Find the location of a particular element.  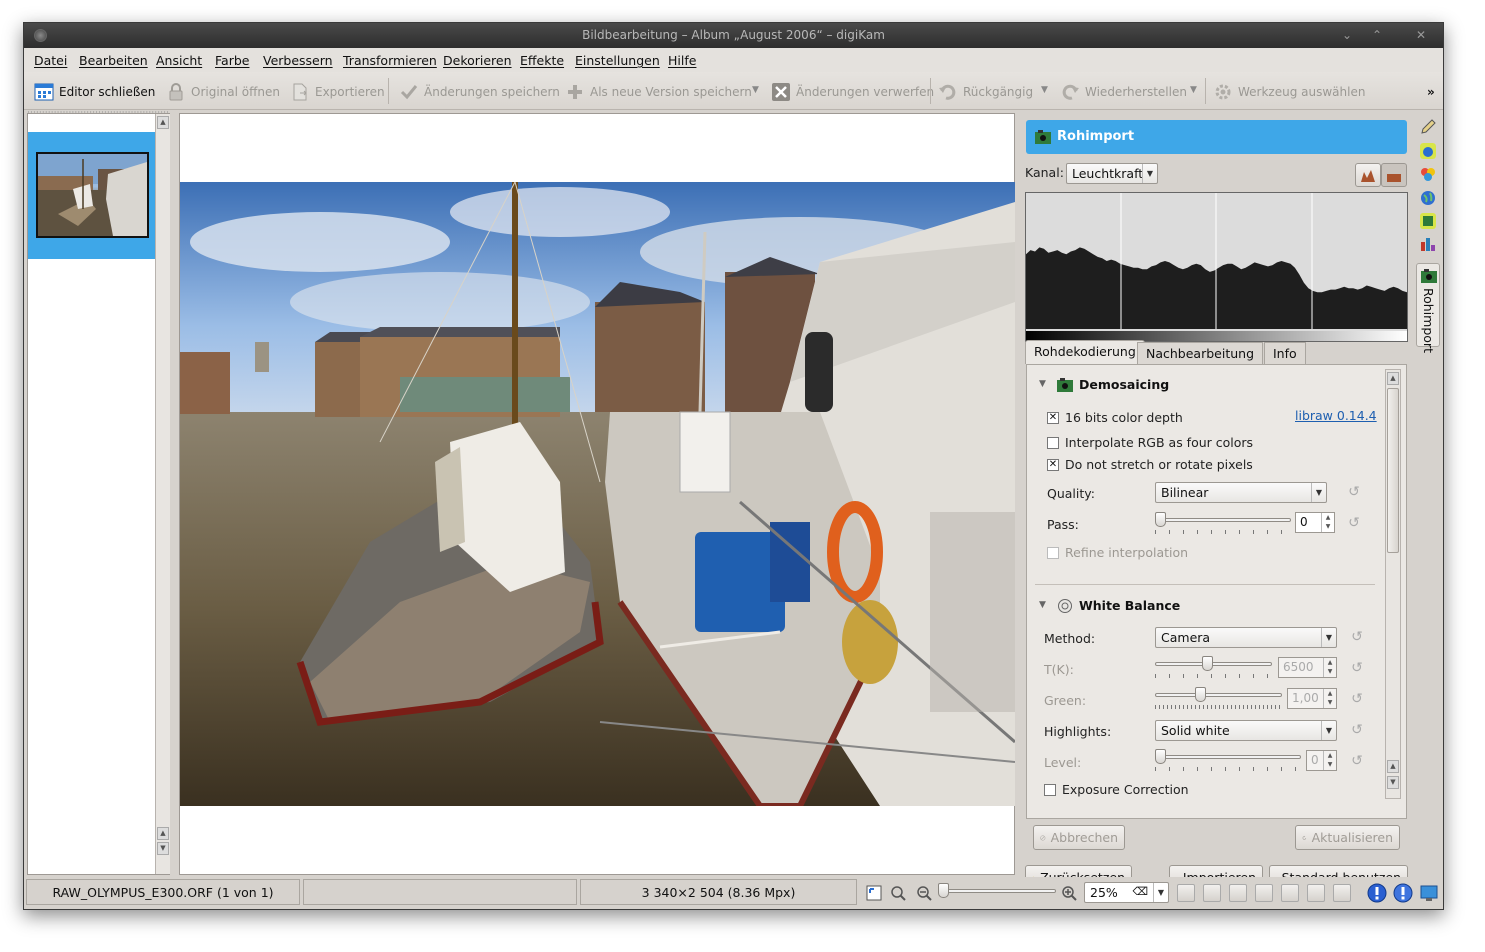

overexposure-warning-icon is located at coordinates (1403, 893).